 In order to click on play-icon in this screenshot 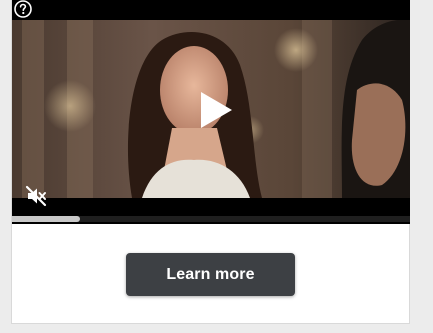, I will do `click(216, 110)`.